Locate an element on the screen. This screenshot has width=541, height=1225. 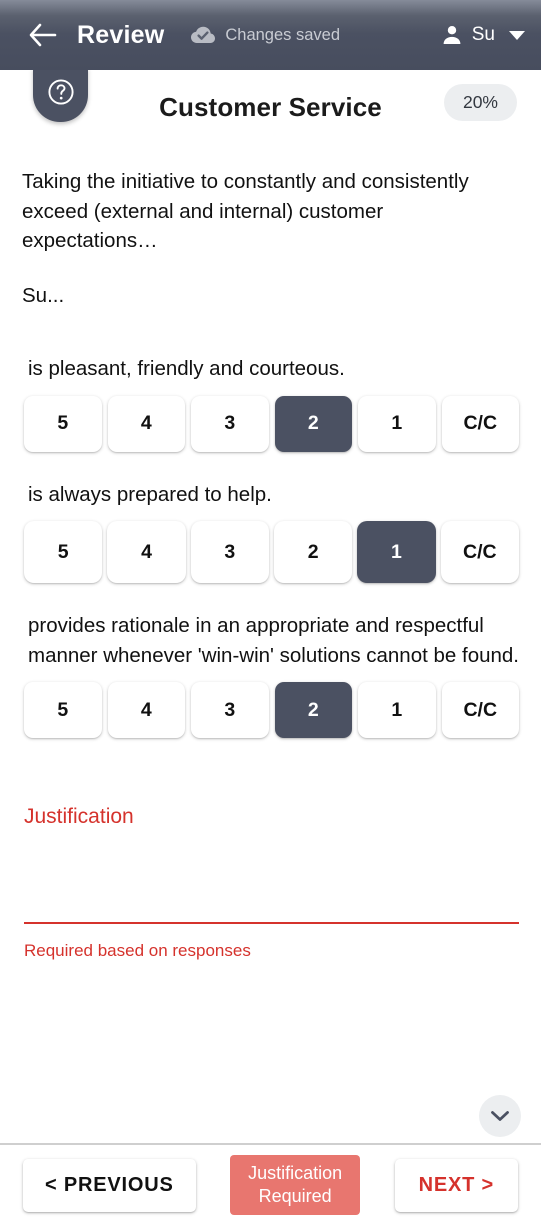
justification-required-chip: Justification Required is located at coordinates (295, 1185).